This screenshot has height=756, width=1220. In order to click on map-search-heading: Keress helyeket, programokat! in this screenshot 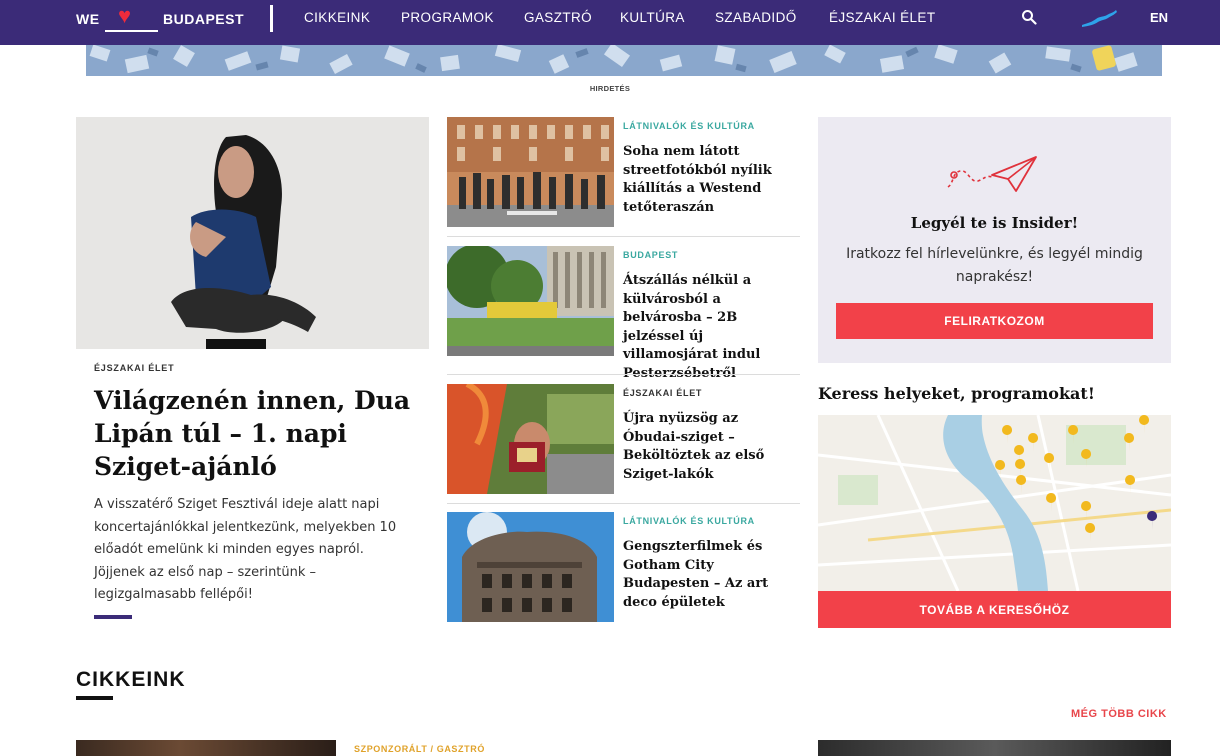, I will do `click(956, 393)`.